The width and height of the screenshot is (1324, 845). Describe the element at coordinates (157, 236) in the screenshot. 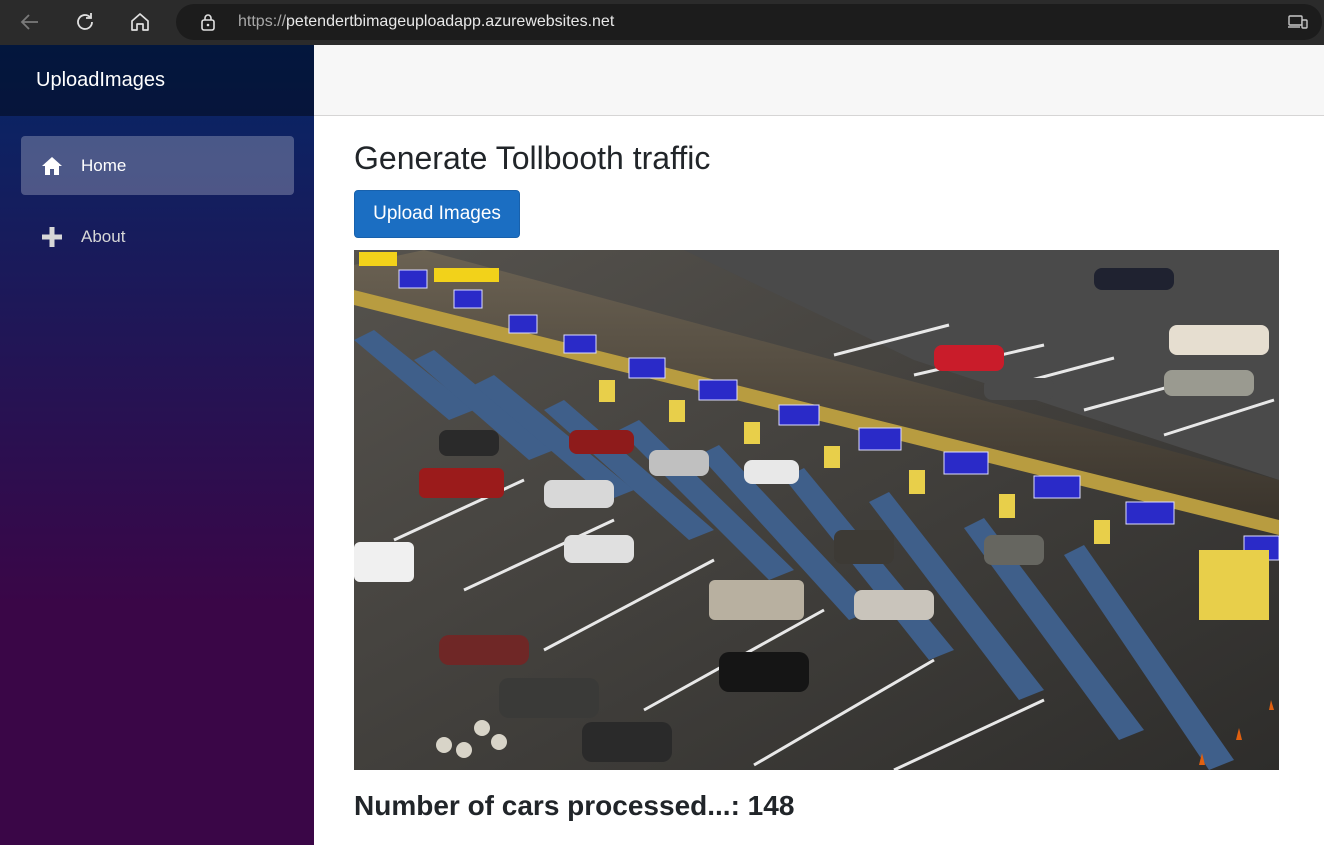

I see `sidebar-item-about: About` at that location.